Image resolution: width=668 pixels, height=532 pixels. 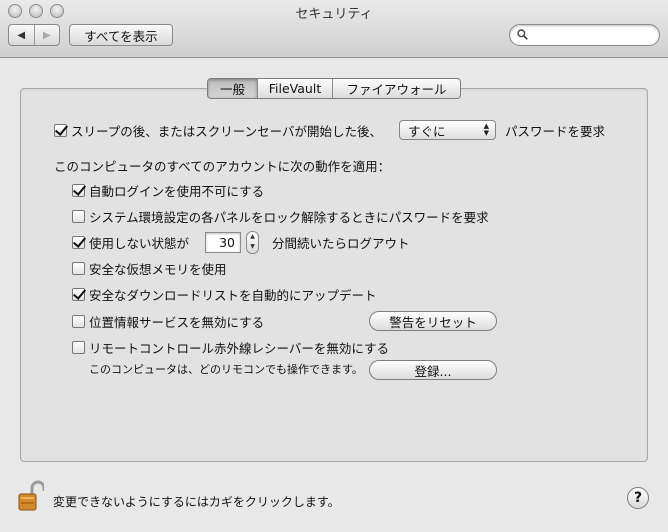 I want to click on sleep-password-row: スリープの後、またはスクリーンセーバが開始した後、, so click(x=218, y=130).